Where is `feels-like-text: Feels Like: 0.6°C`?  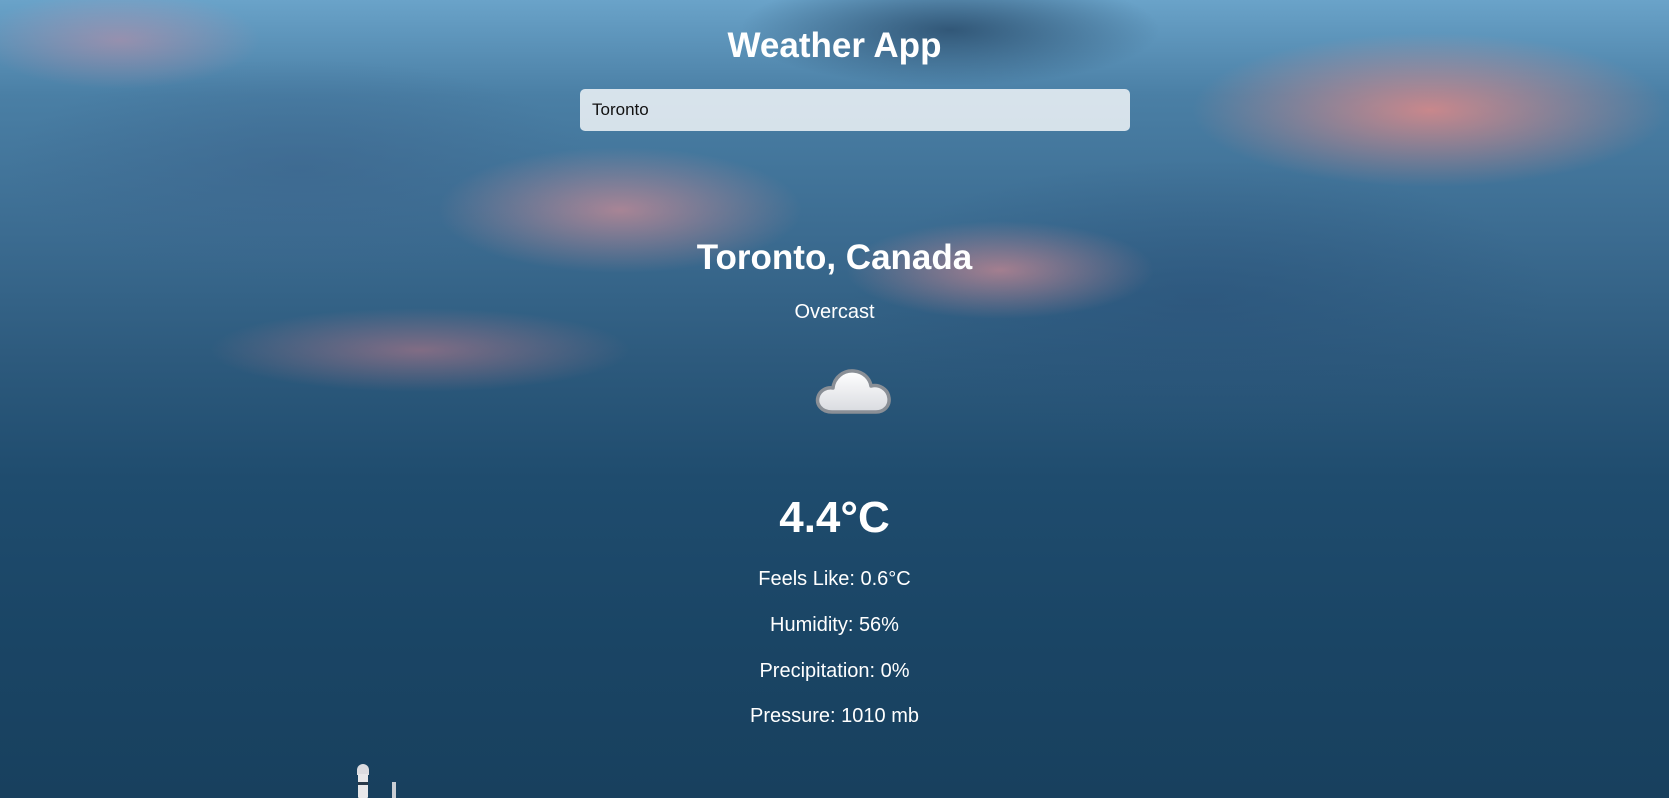
feels-like-text: Feels Like: 0.6°C is located at coordinates (834, 579).